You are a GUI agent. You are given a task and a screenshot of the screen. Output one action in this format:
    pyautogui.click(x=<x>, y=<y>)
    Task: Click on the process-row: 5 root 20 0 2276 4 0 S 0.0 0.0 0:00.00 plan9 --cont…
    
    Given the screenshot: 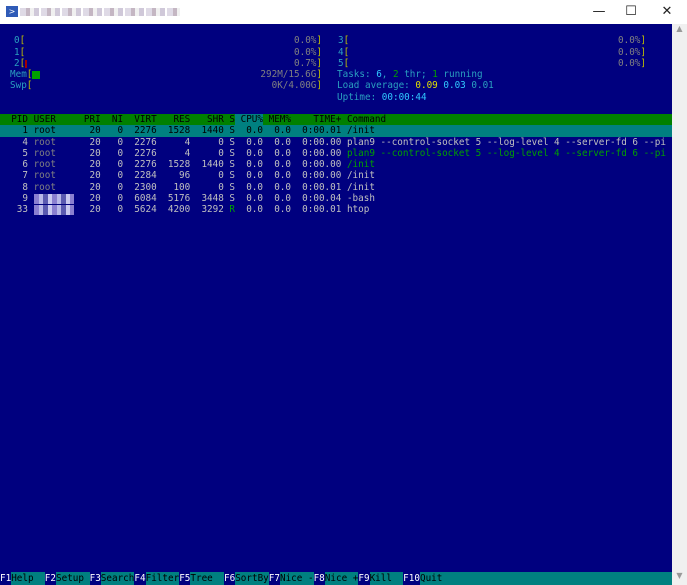 What is the action you would take?
    pyautogui.click(x=336, y=153)
    